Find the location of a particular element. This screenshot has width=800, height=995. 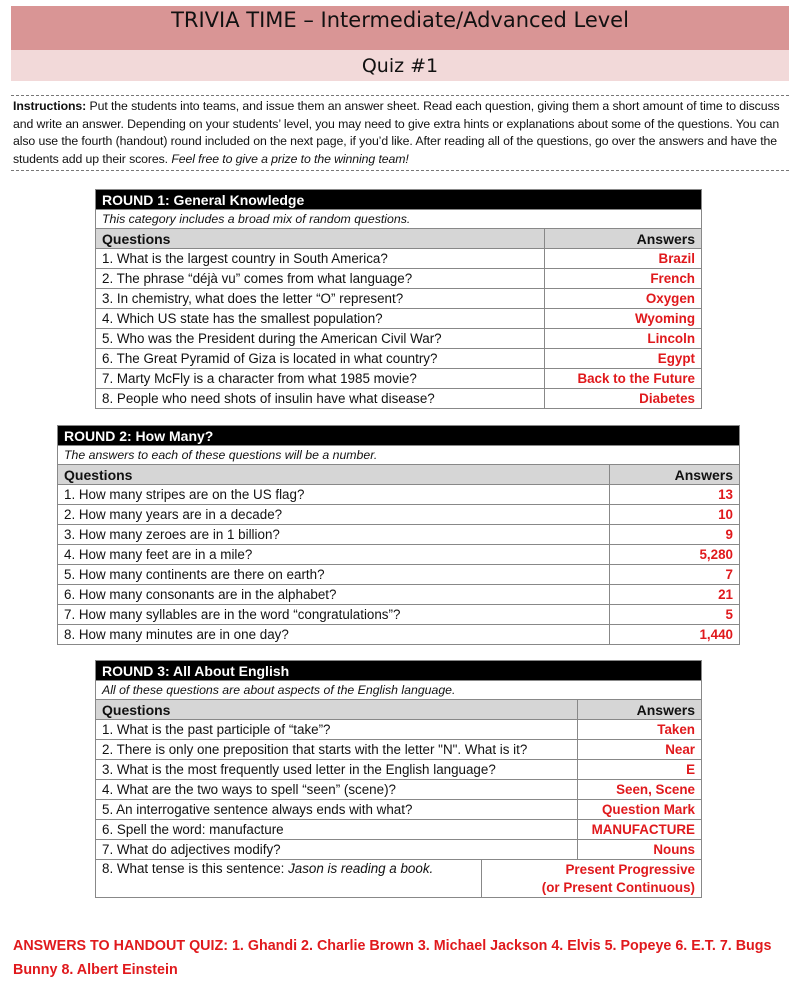

question-cell: 2. How many years are in a decade? is located at coordinates (333, 514).